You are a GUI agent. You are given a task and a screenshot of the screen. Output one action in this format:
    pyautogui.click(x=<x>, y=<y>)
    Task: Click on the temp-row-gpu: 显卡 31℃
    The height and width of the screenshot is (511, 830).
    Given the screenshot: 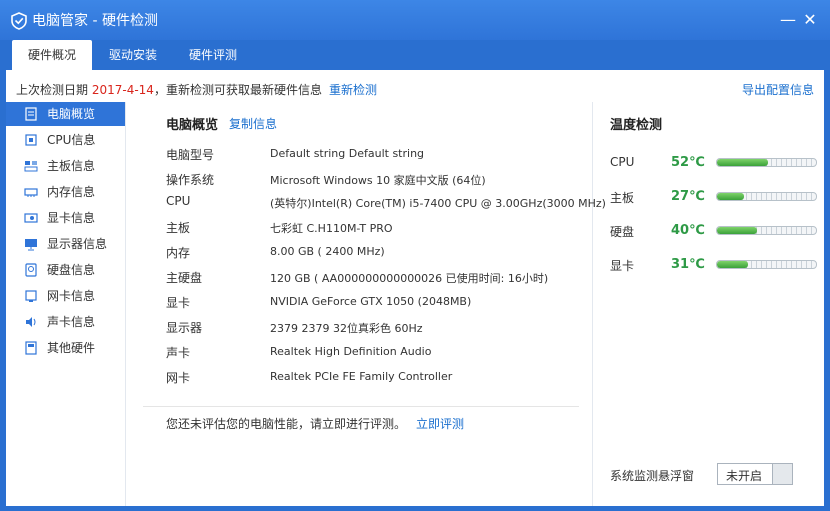 What is the action you would take?
    pyautogui.click(x=715, y=265)
    